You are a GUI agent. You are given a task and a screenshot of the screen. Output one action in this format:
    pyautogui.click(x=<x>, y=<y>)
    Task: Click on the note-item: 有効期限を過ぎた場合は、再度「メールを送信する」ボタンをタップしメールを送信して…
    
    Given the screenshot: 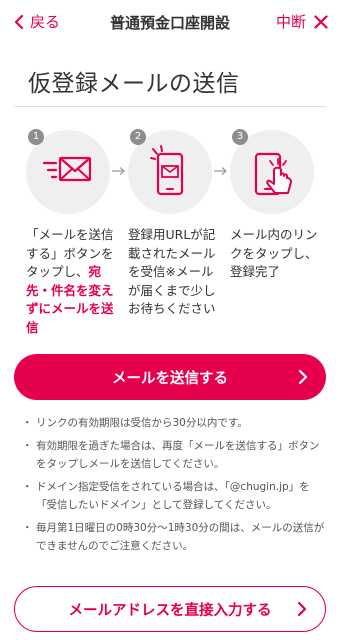 What is the action you would take?
    pyautogui.click(x=174, y=455)
    